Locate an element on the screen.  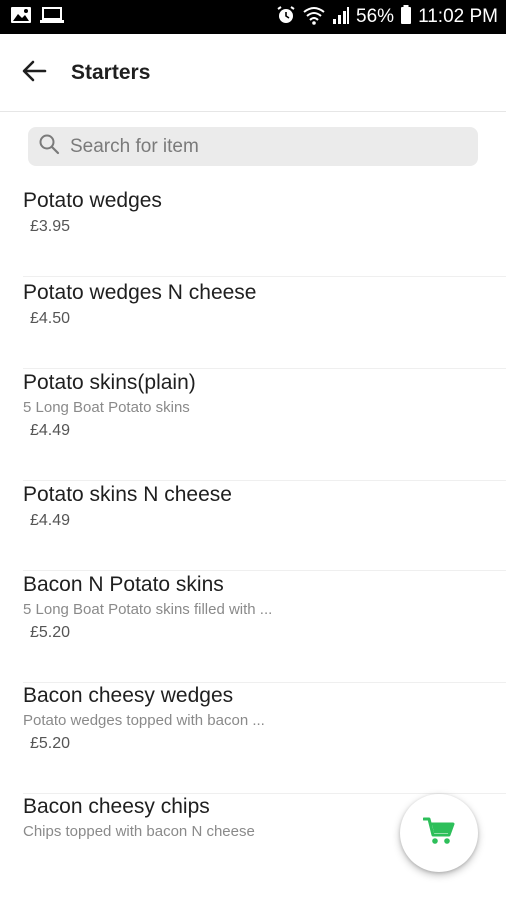
battery-percent: 56% is located at coordinates (375, 16).